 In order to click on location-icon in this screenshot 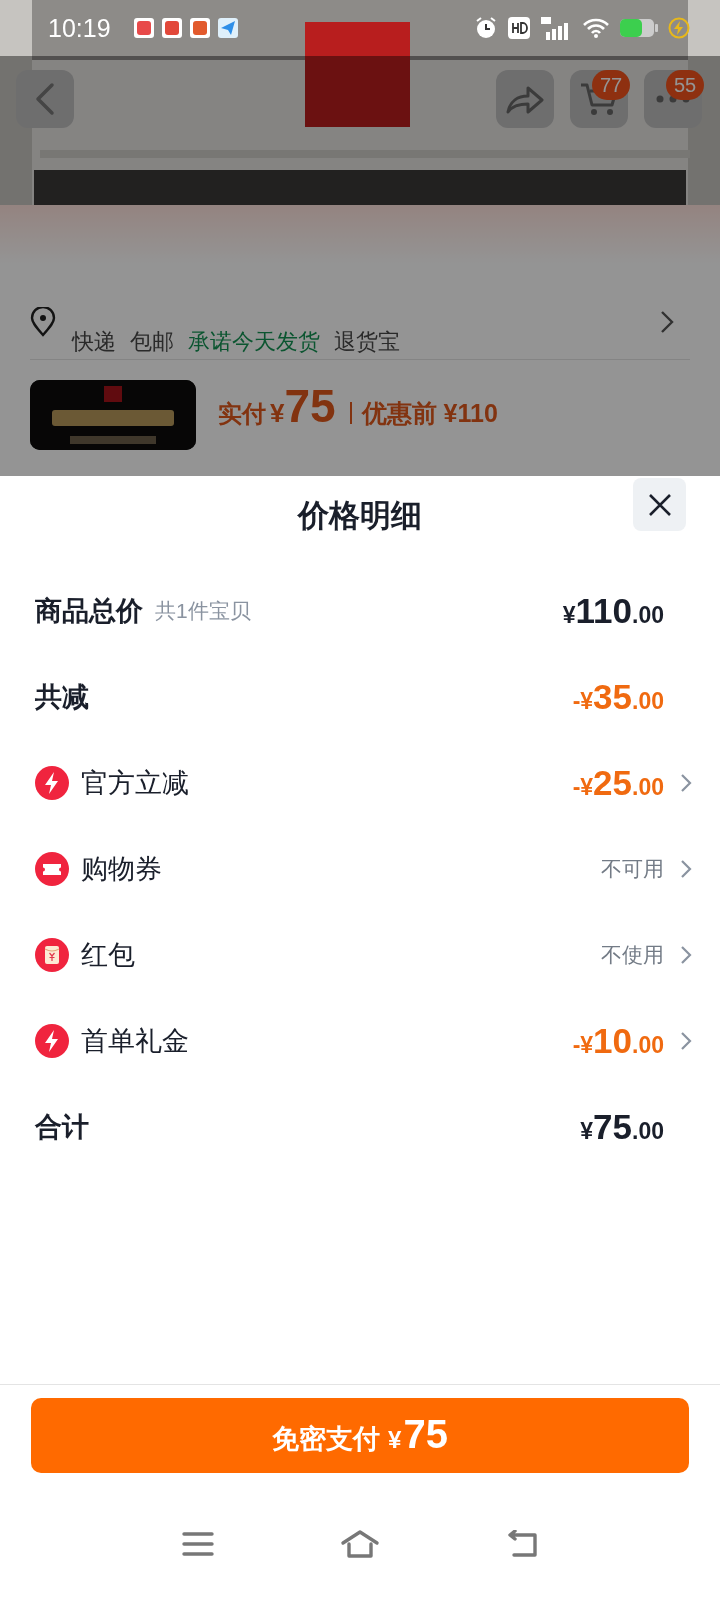, I will do `click(43, 322)`.